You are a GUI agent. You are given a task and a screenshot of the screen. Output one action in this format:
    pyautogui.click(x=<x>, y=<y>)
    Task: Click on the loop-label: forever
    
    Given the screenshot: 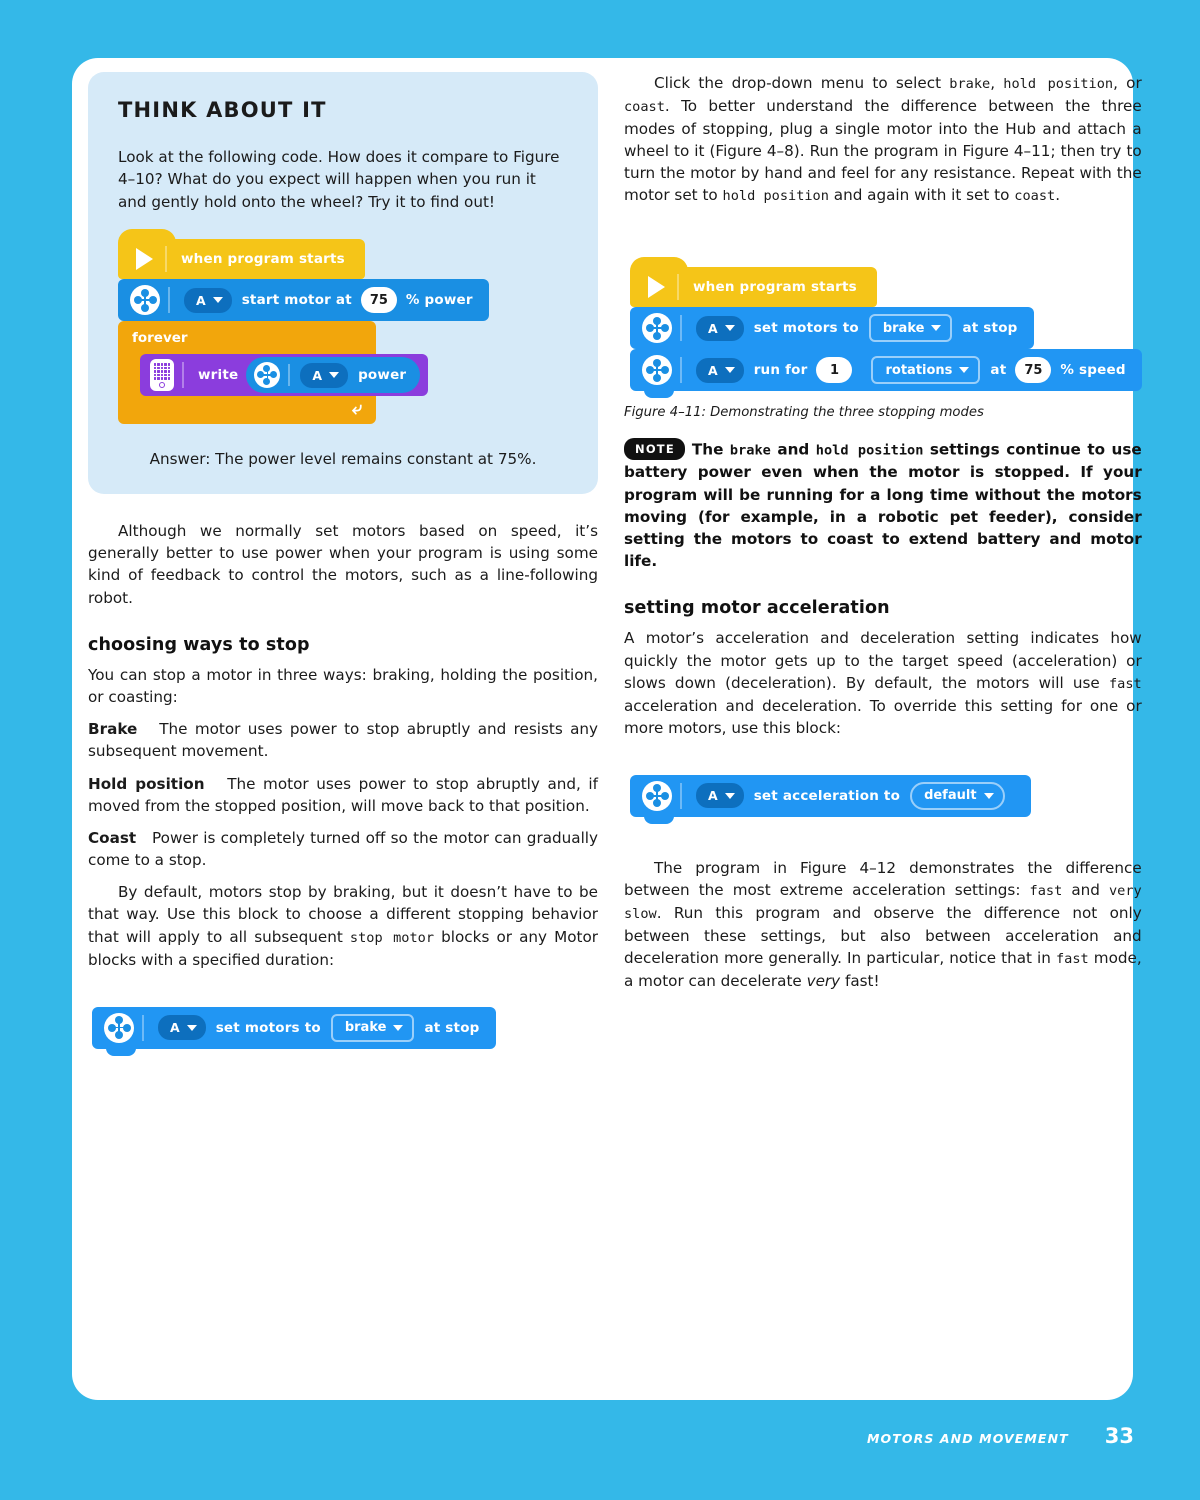 What is the action you would take?
    pyautogui.click(x=160, y=338)
    